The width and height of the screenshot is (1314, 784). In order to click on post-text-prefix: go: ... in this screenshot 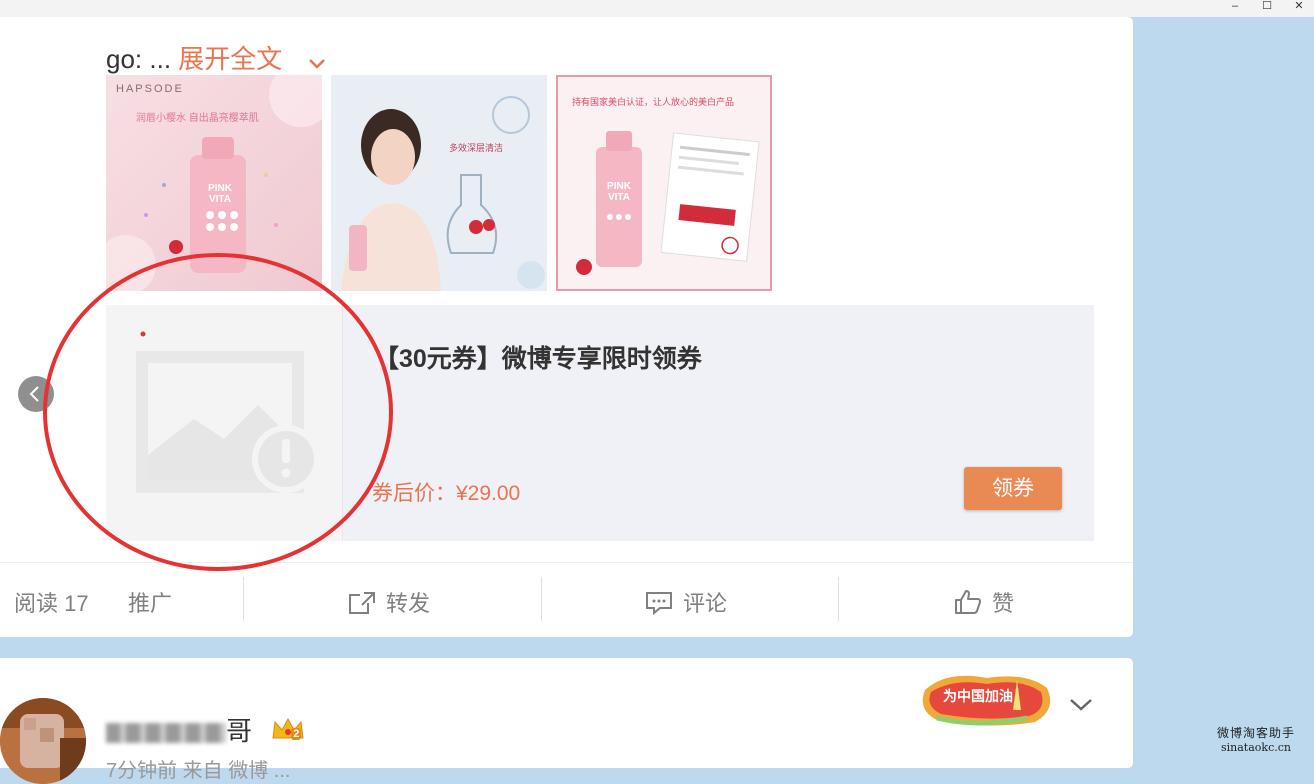, I will do `click(139, 59)`.